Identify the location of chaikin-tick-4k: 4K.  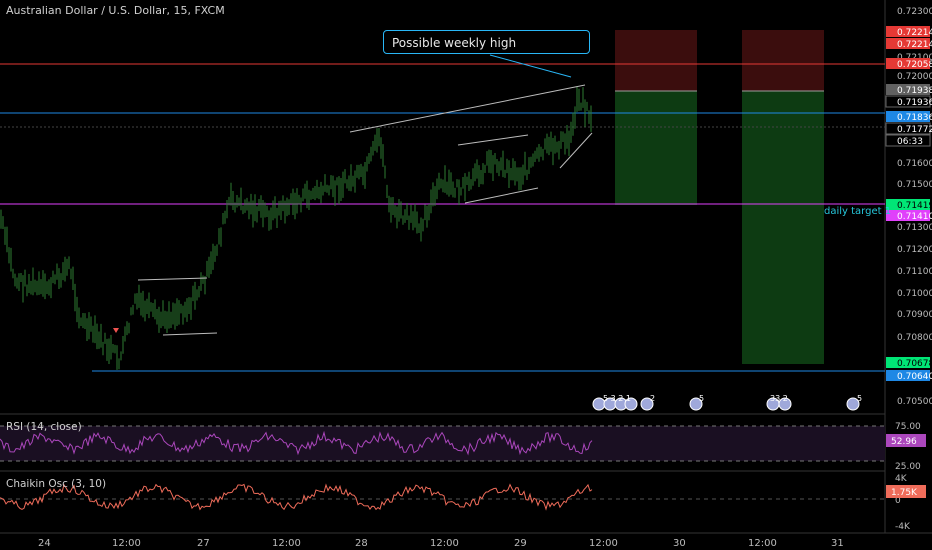
(901, 479).